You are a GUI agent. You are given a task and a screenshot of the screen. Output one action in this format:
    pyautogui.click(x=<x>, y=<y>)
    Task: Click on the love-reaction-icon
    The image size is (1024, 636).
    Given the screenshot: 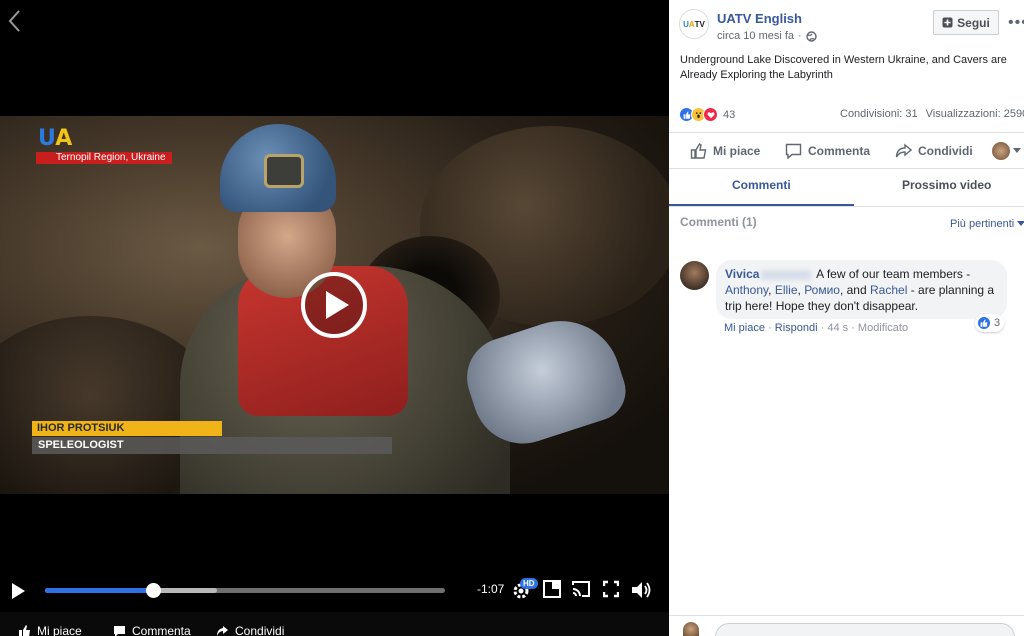 What is the action you would take?
    pyautogui.click(x=710, y=114)
    